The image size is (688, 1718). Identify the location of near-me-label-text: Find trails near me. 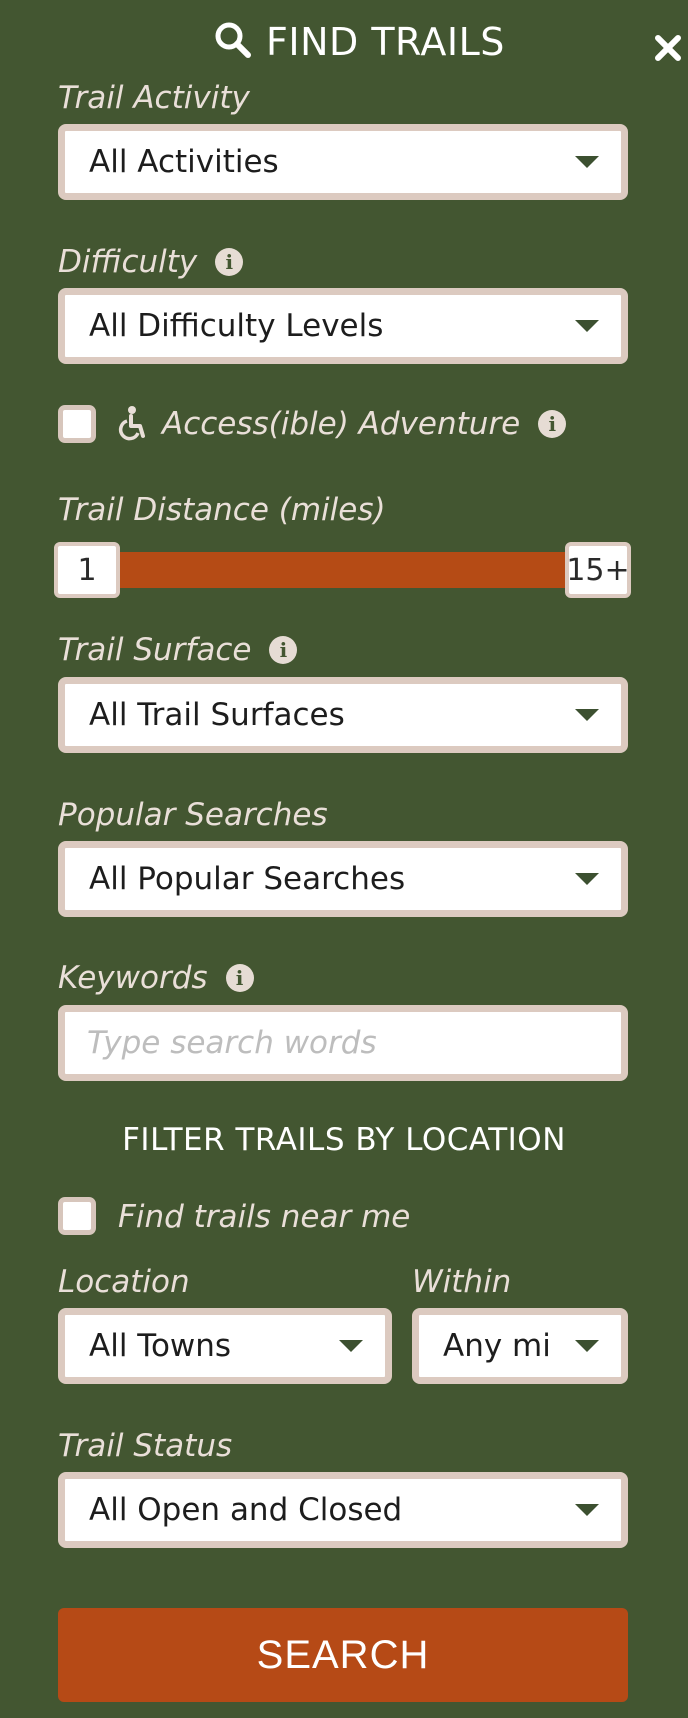
(264, 1217).